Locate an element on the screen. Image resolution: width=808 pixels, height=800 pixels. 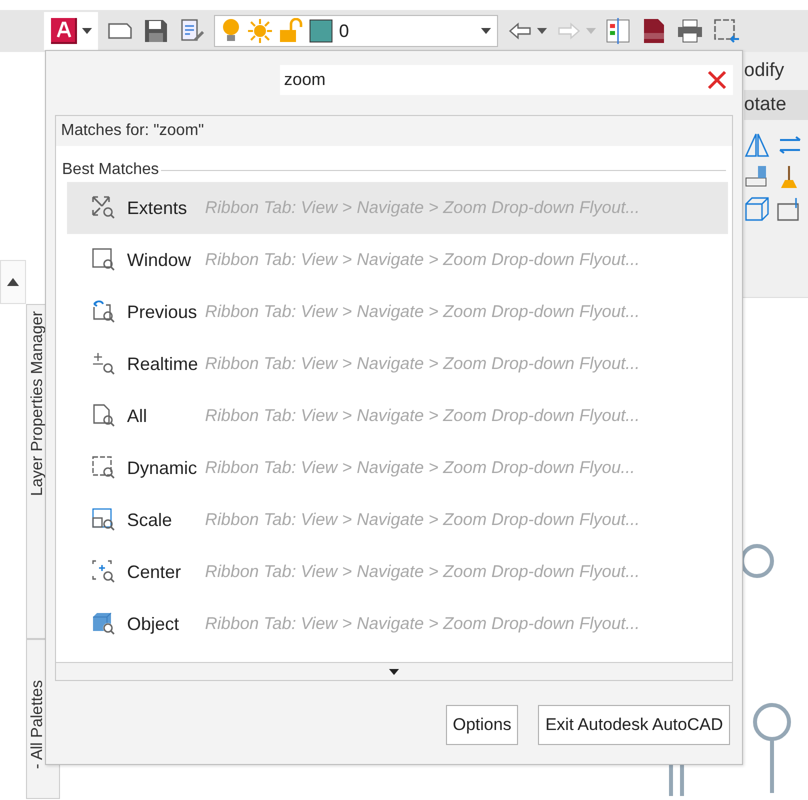
light-bulb-icon is located at coordinates (231, 31).